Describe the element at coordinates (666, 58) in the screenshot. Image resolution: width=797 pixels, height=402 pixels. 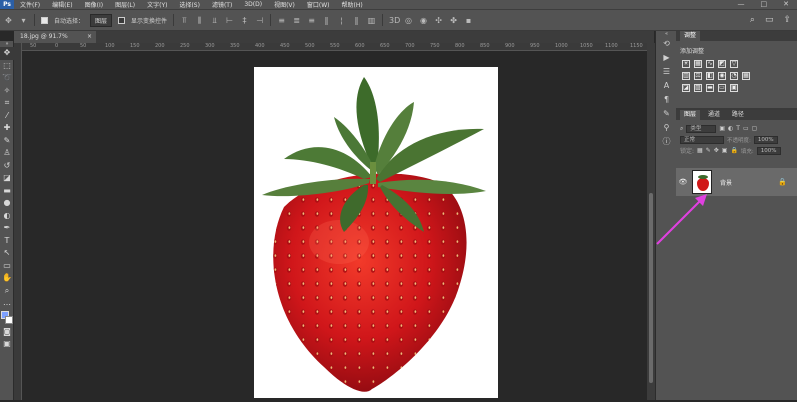
I see `actions-icon: ▶` at that location.